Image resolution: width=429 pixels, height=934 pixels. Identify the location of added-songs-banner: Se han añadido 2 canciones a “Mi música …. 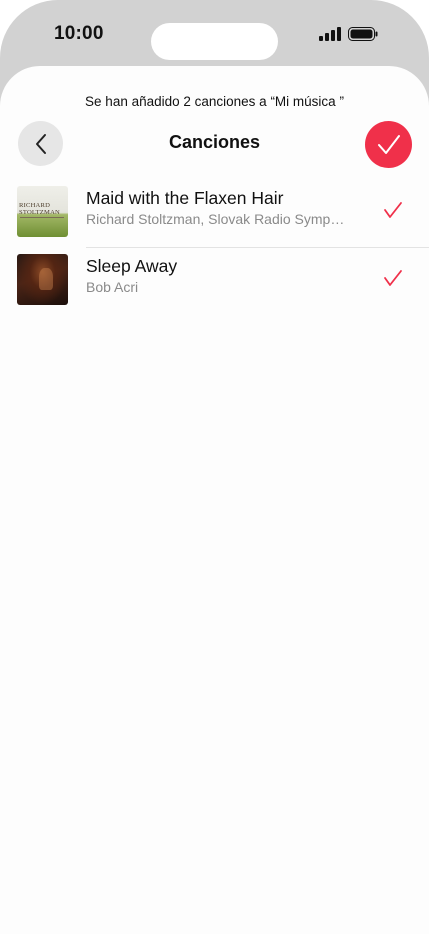
(214, 101).